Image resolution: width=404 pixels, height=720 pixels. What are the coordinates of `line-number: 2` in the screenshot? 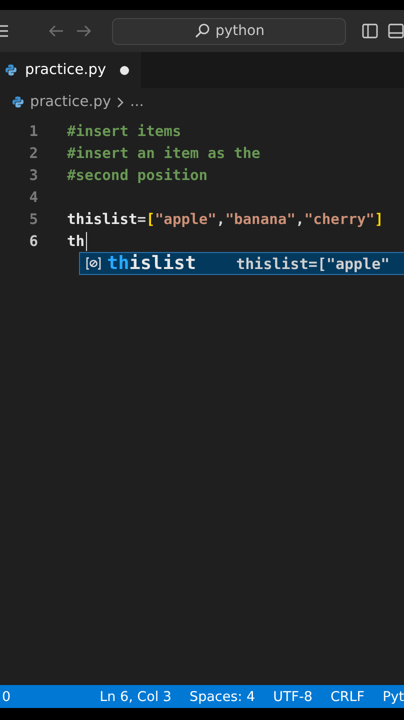 It's located at (33, 153).